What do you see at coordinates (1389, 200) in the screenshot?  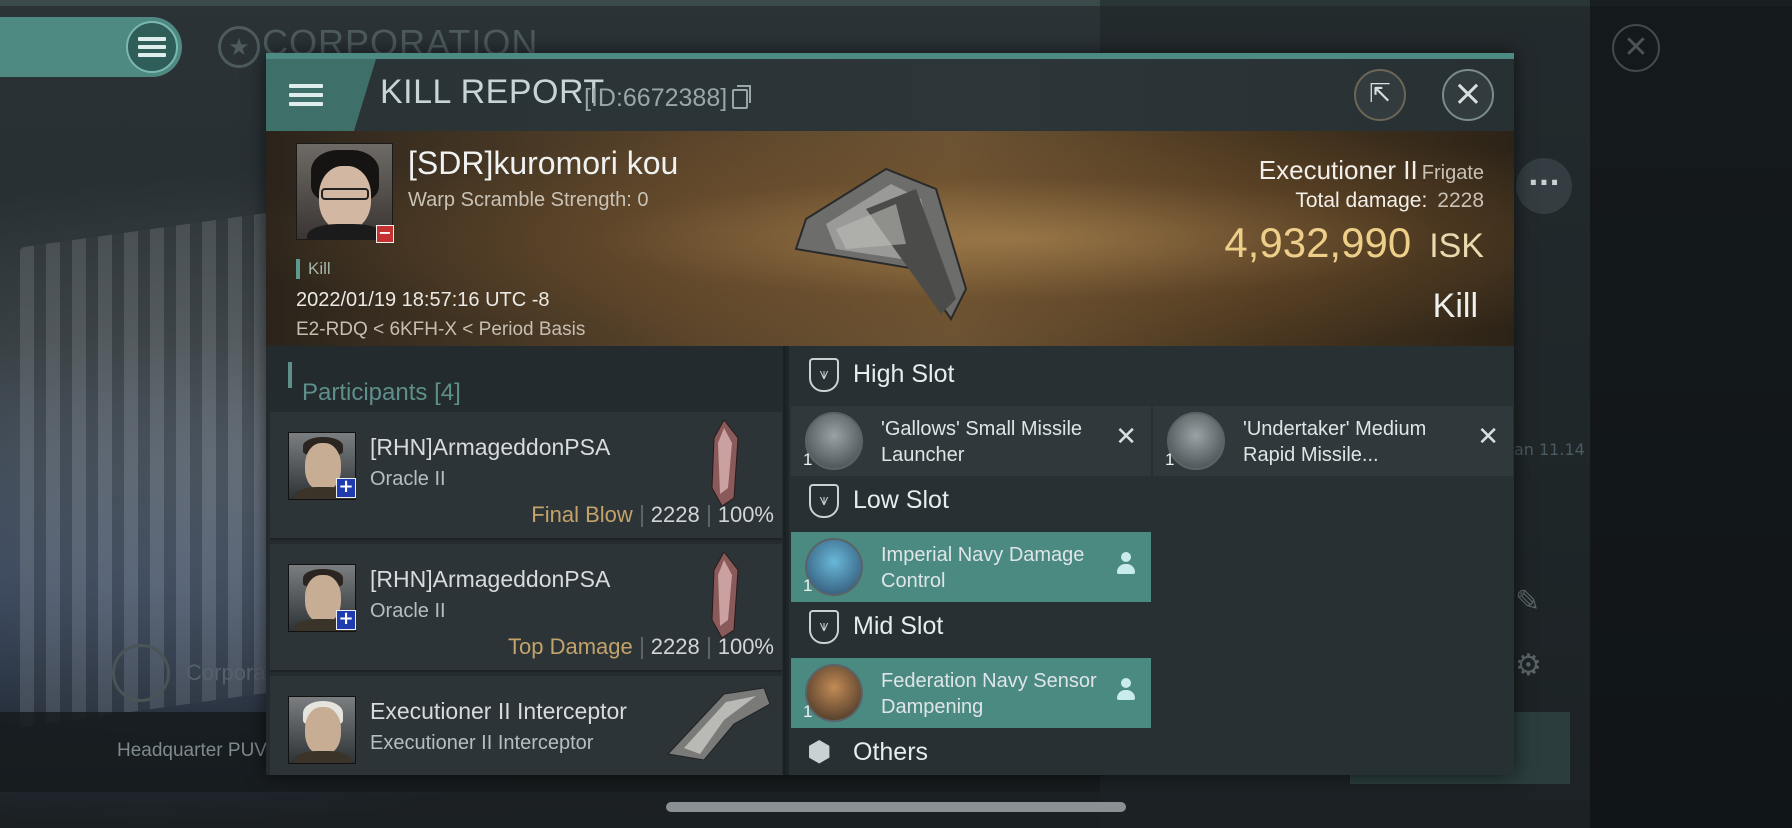 I see `total-damage: Total damage: 2228` at bounding box center [1389, 200].